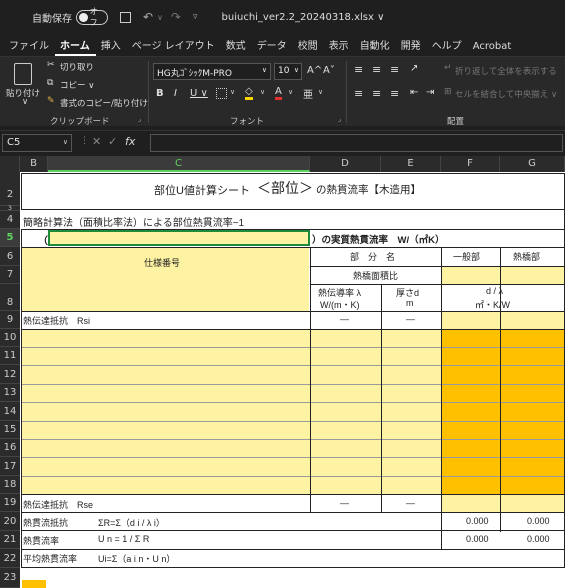 The width and height of the screenshot is (565, 588). What do you see at coordinates (10, 275) in the screenshot?
I see `row-header: 7` at bounding box center [10, 275].